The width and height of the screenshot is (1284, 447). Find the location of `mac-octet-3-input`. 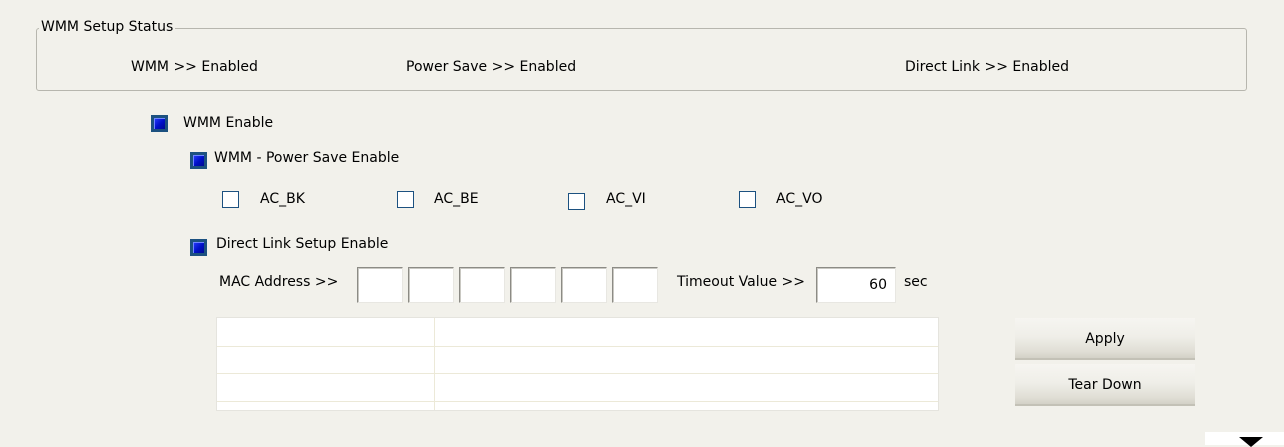

mac-octet-3-input is located at coordinates (482, 285).